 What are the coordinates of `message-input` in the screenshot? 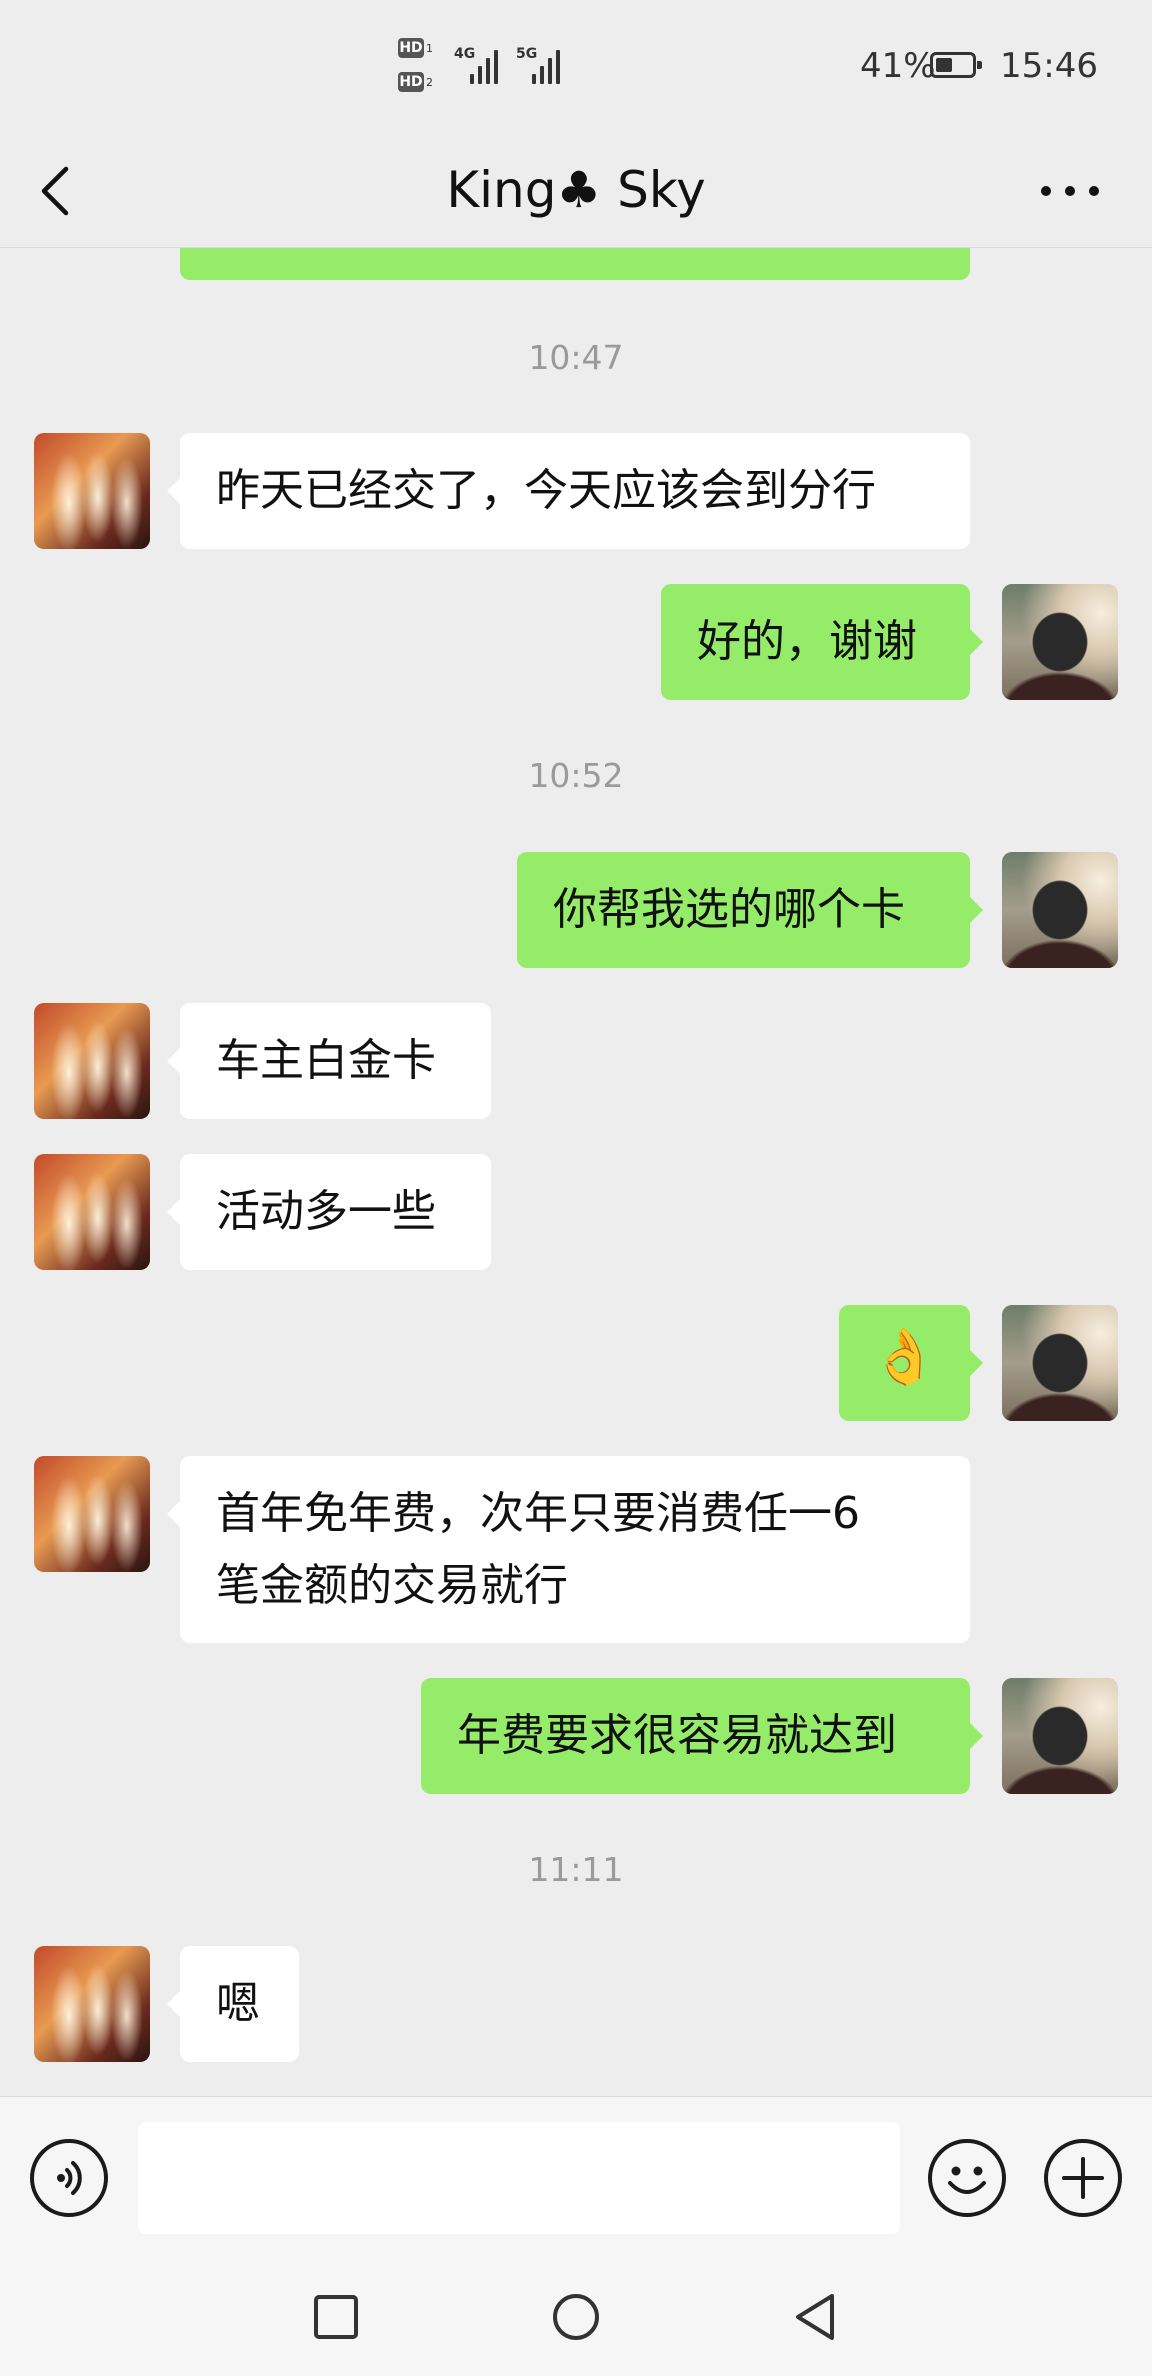 It's located at (519, 2178).